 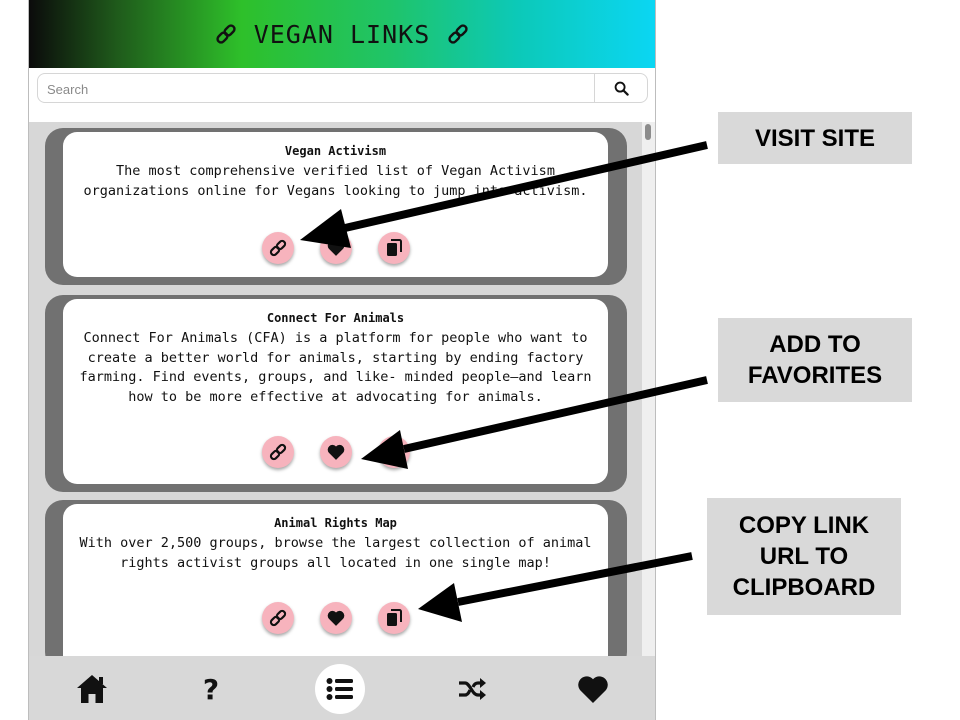 I want to click on app-header: VEGAN LINKS, so click(x=342, y=34).